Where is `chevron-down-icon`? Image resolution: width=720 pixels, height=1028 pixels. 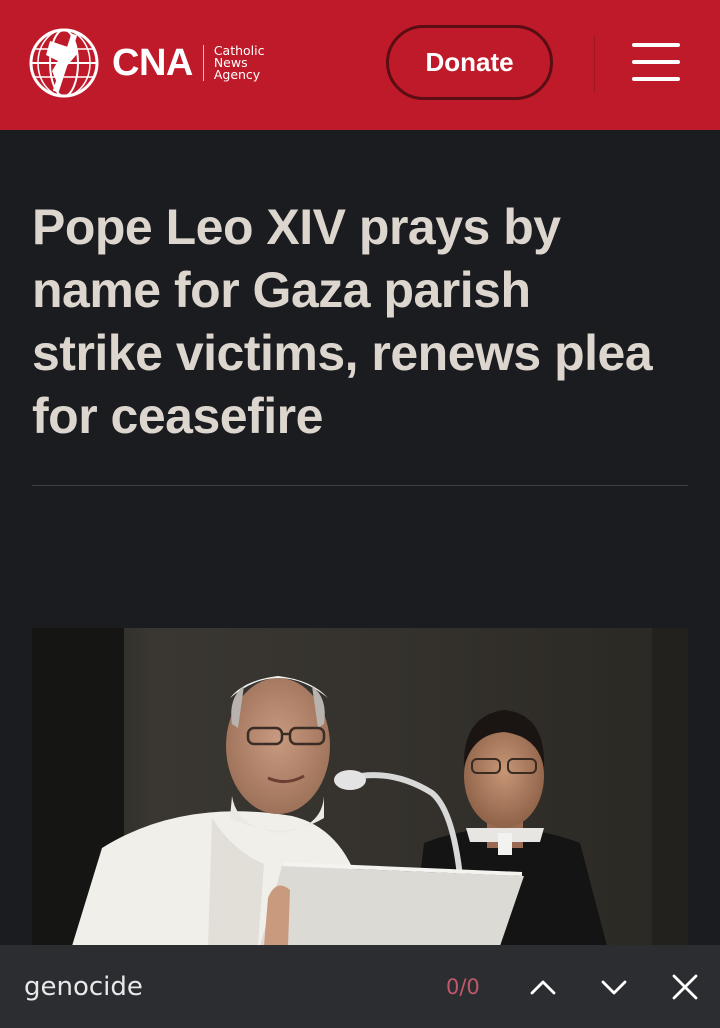 chevron-down-icon is located at coordinates (614, 987).